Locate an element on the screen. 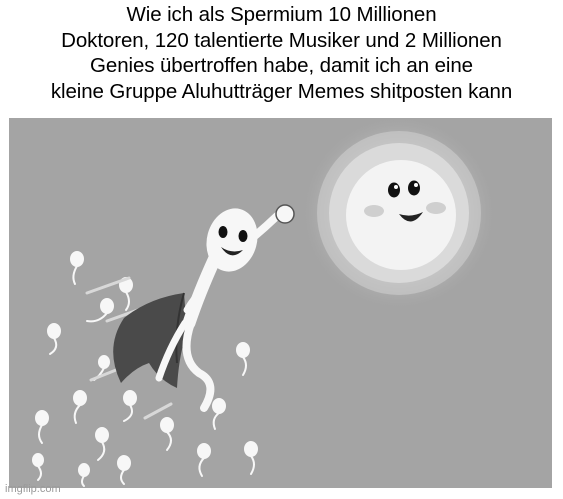 This screenshot has height=499, width=563. imgflip-watermark: imgflip.com is located at coordinates (33, 489).